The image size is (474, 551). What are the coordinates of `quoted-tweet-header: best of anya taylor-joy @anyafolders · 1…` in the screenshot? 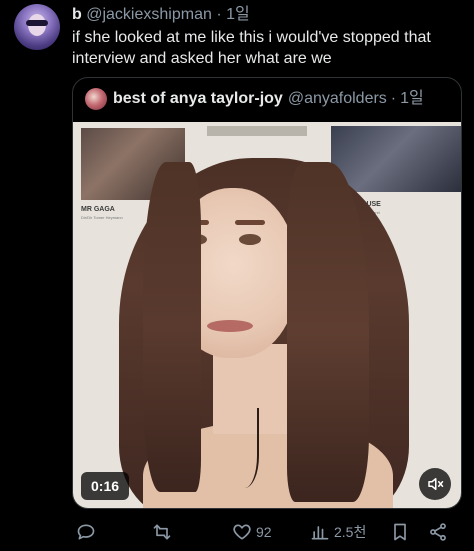 It's located at (254, 99).